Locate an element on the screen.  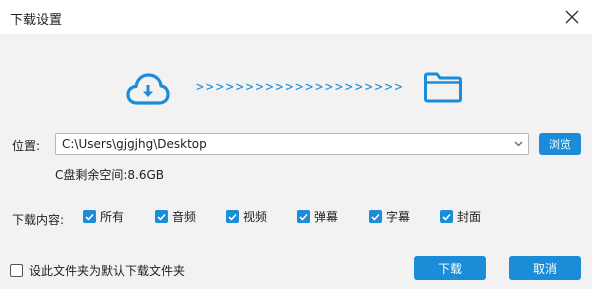
transfer-arrows: >>>>>>>>>>>>>>>>>>>>> is located at coordinates (300, 87).